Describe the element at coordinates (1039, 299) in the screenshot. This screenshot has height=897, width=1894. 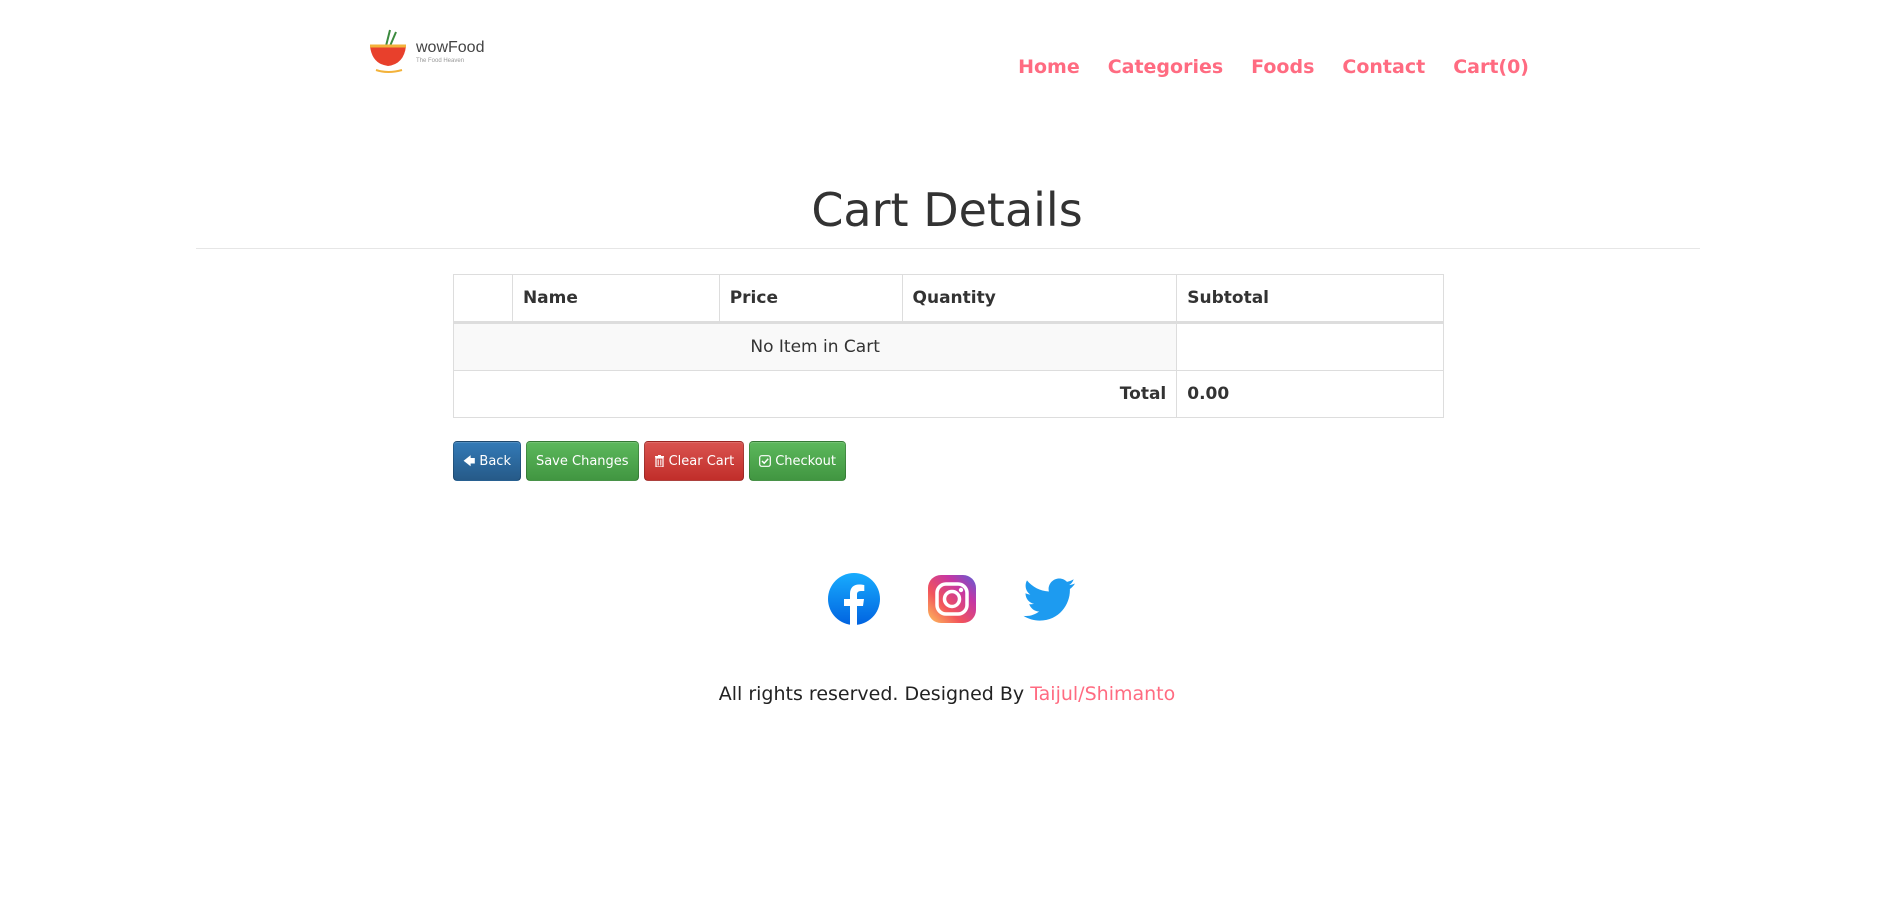
I see `column-header-quantity: Quantity` at that location.